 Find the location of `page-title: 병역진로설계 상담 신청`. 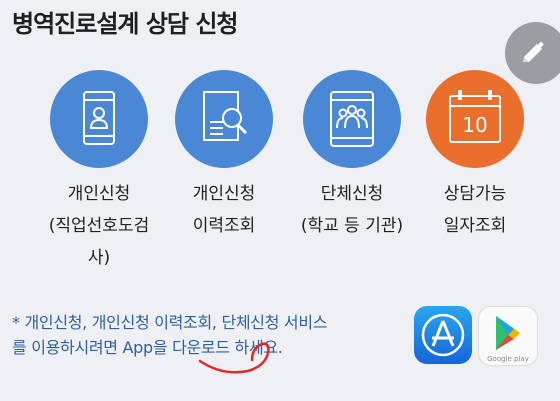

page-title: 병역진로설계 상담 신청 is located at coordinates (125, 24).